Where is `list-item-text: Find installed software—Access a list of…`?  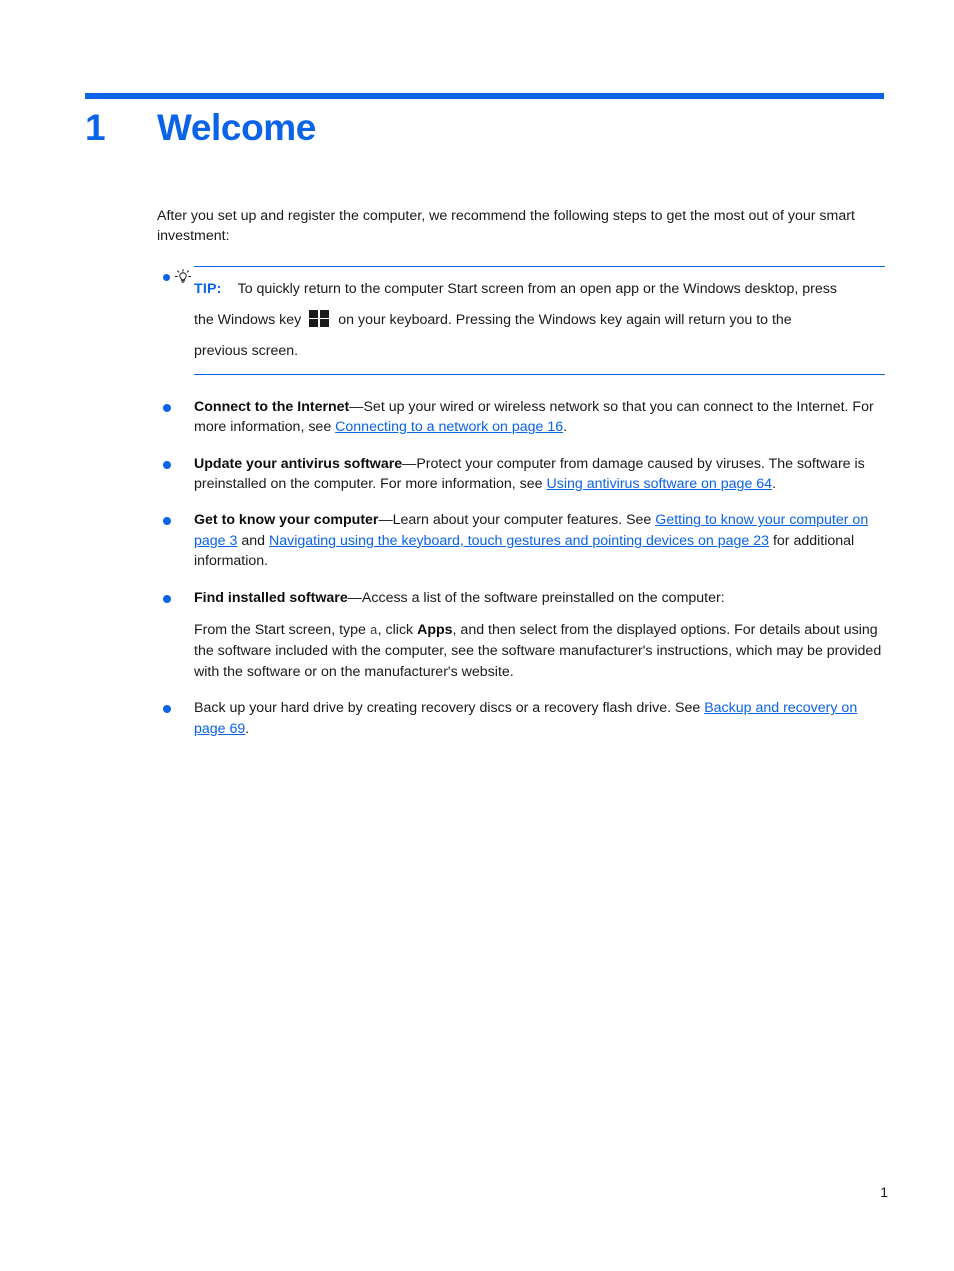
list-item-text: Find installed software—Access a list of… is located at coordinates (540, 598).